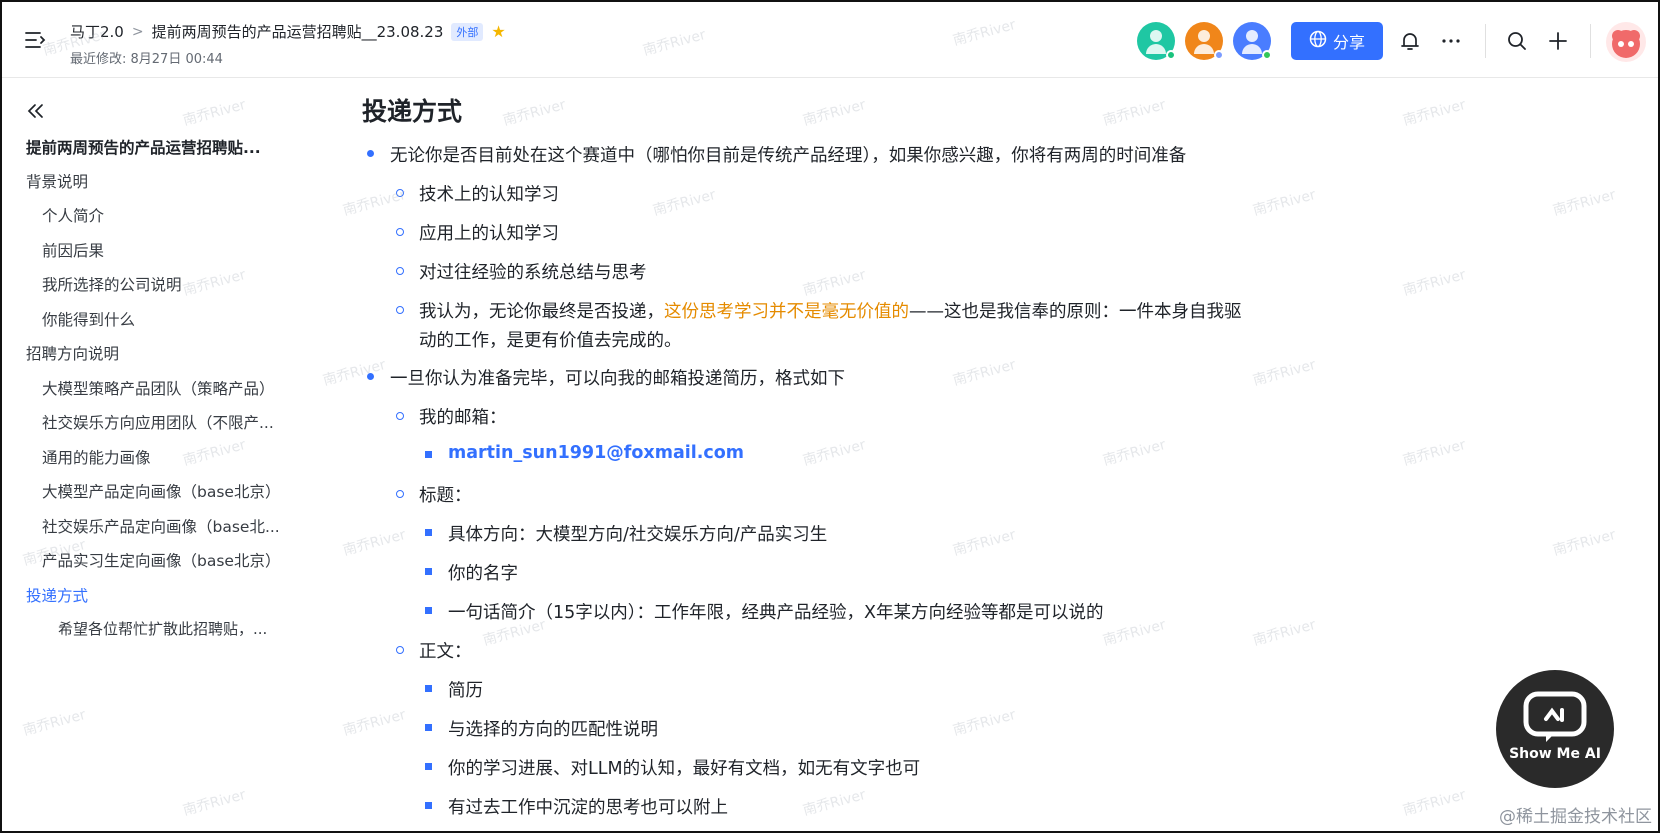  Describe the element at coordinates (161, 560) in the screenshot. I see `toc-item: 产品实习生定向画像（base北京）` at that location.